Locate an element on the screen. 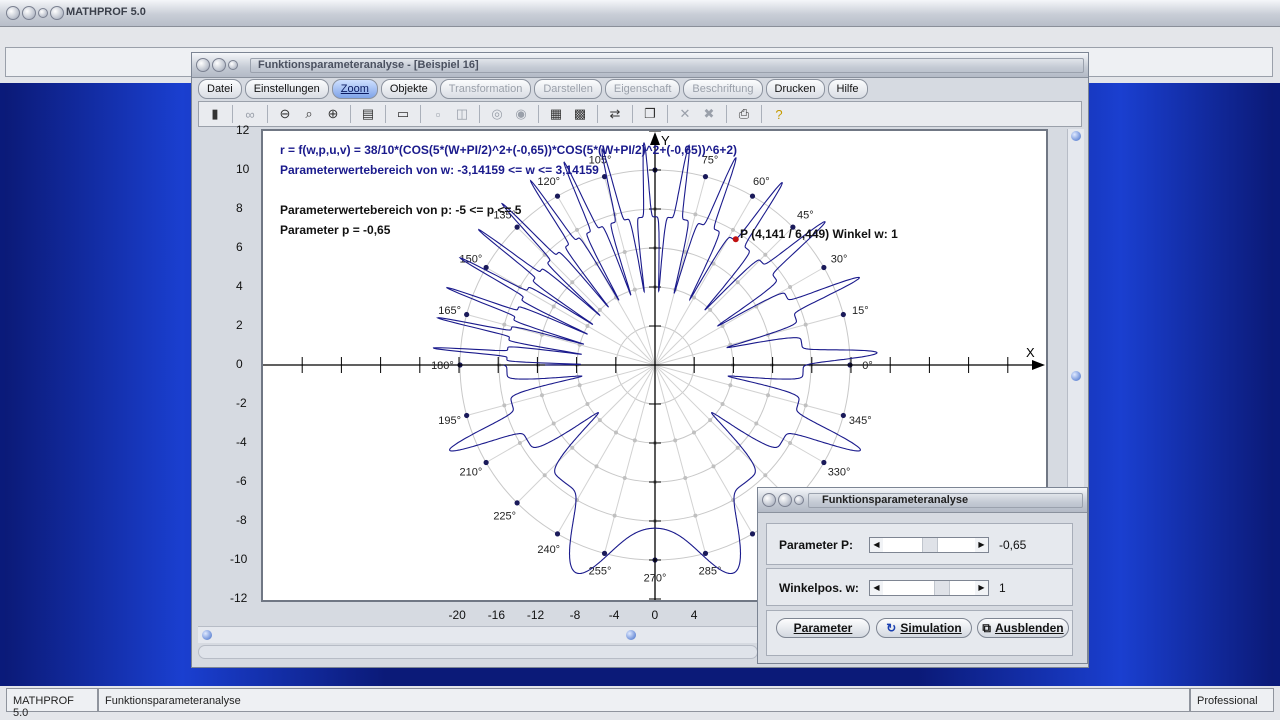 Image resolution: width=1280 pixels, height=720 pixels. refresh-icon: ↻ is located at coordinates (891, 628).